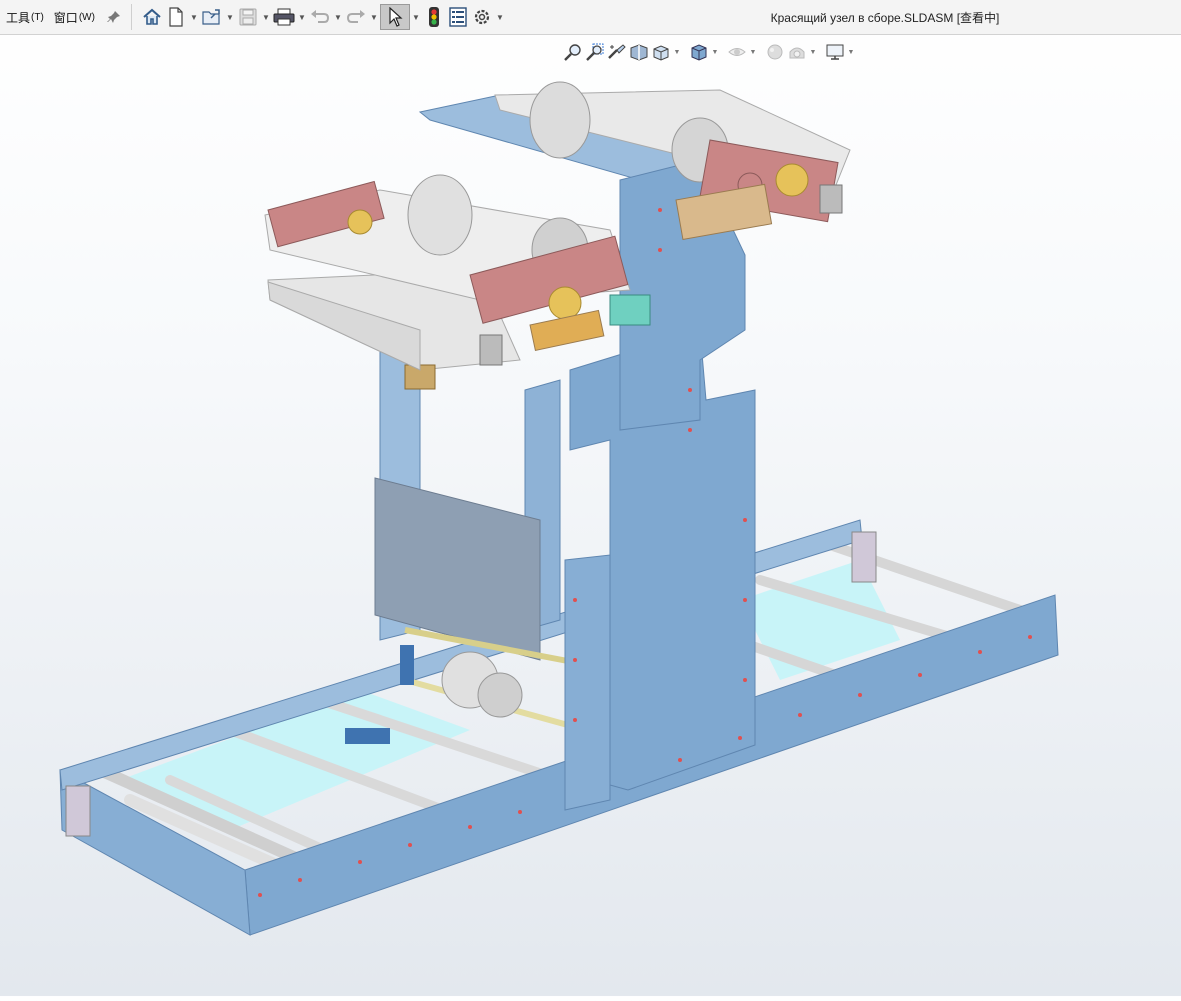  Describe the element at coordinates (457, 282) in the screenshot. I see `lower-roller-unit` at that location.